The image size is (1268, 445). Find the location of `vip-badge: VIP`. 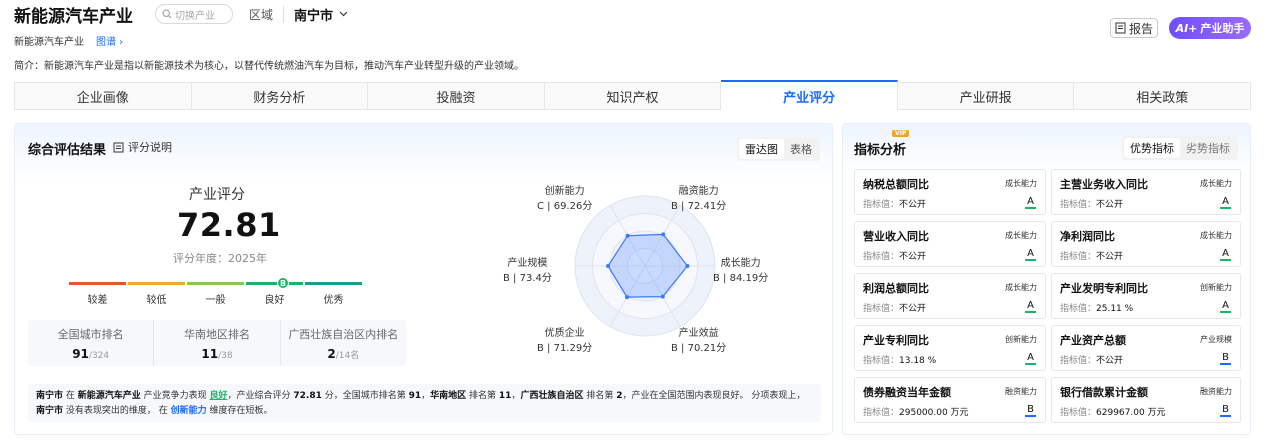

vip-badge: VIP is located at coordinates (901, 133).